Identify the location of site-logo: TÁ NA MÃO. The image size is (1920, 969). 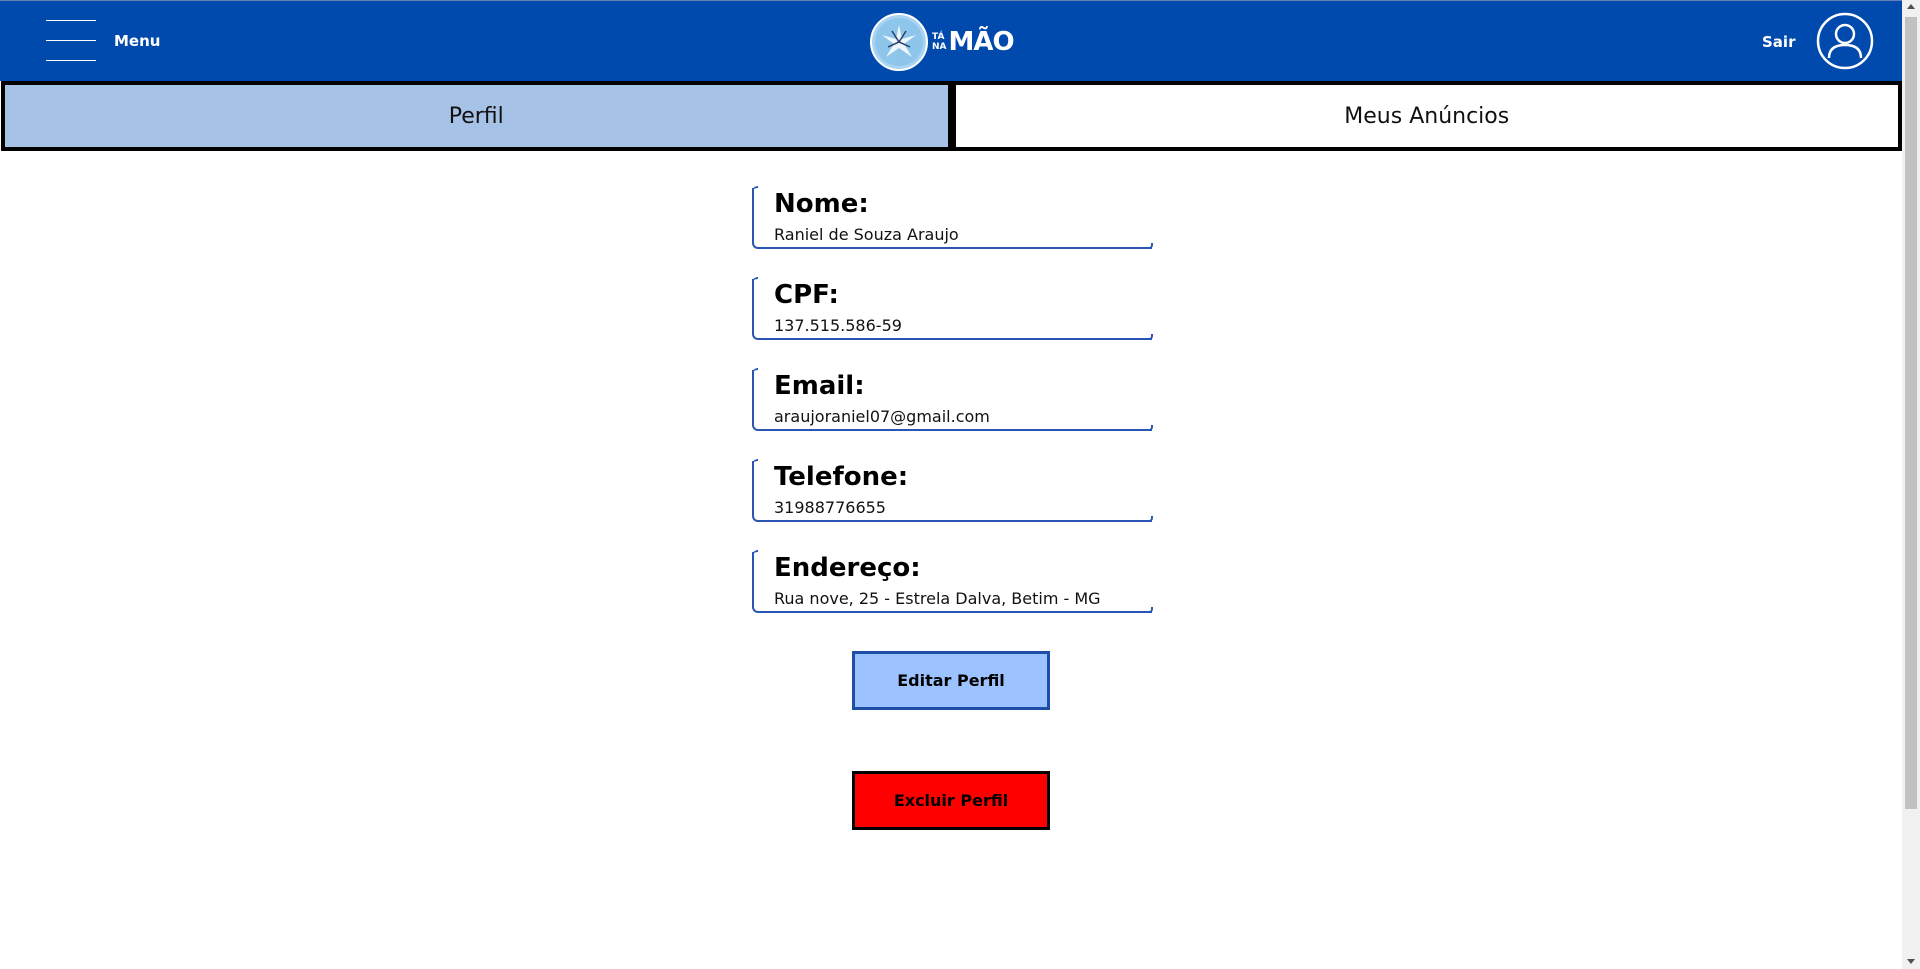
(942, 42).